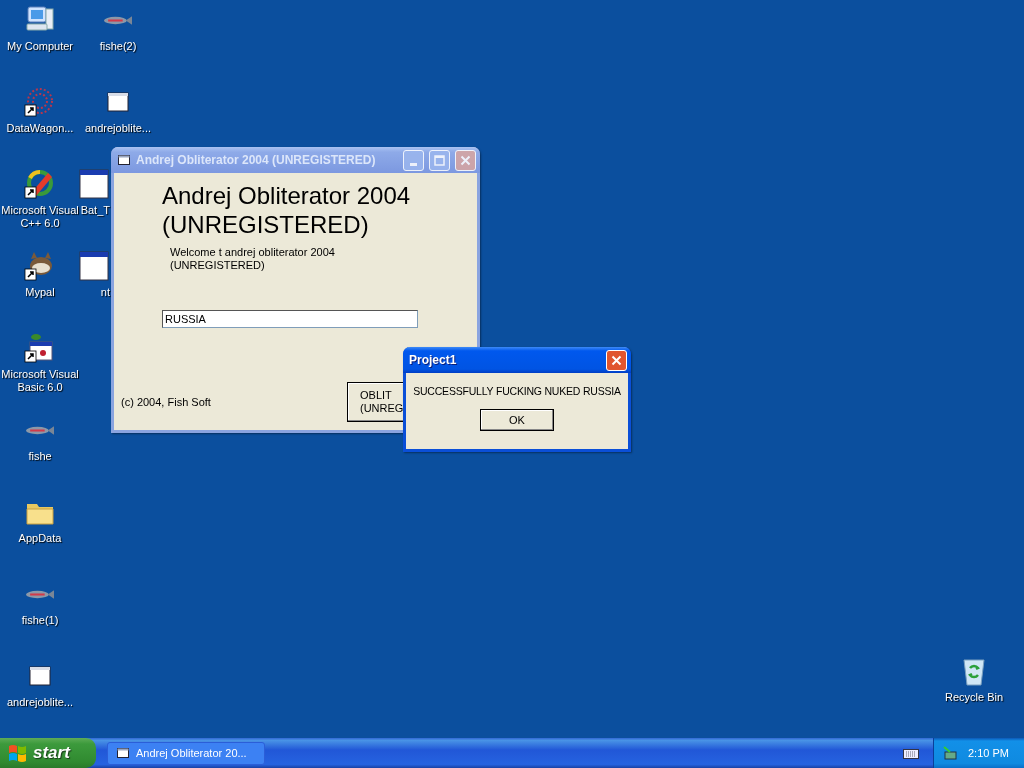 The height and width of the screenshot is (768, 1024). I want to click on app-heading: Andrej Obliterator 2004 (UNREGISTERED), so click(287, 210).